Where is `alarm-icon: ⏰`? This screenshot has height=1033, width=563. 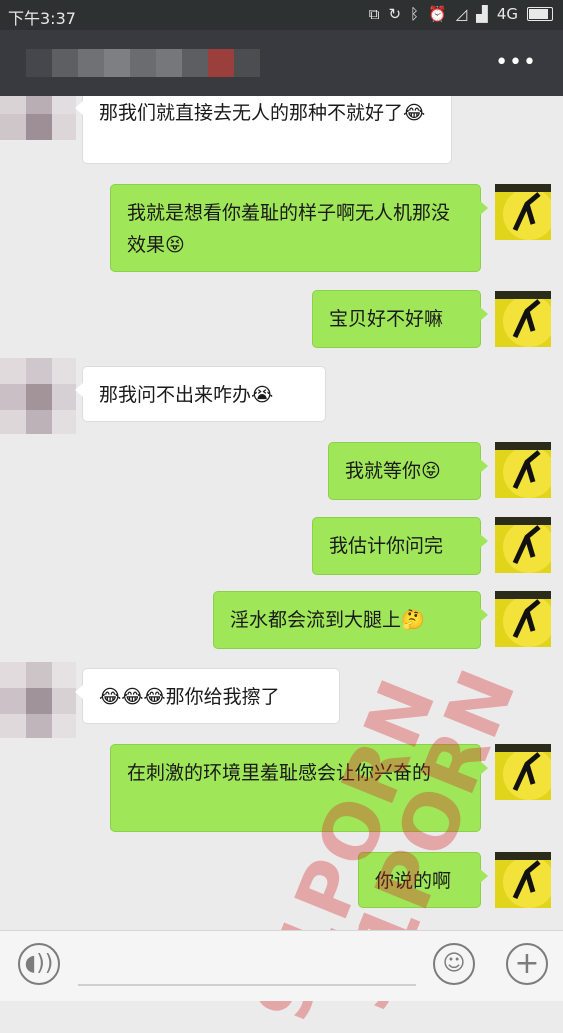 alarm-icon: ⏰ is located at coordinates (437, 14).